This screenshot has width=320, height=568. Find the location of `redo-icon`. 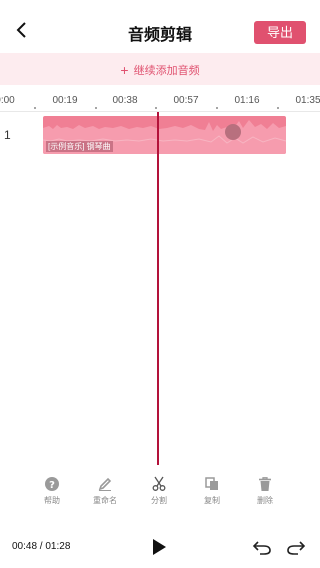

redo-icon is located at coordinates (296, 547).